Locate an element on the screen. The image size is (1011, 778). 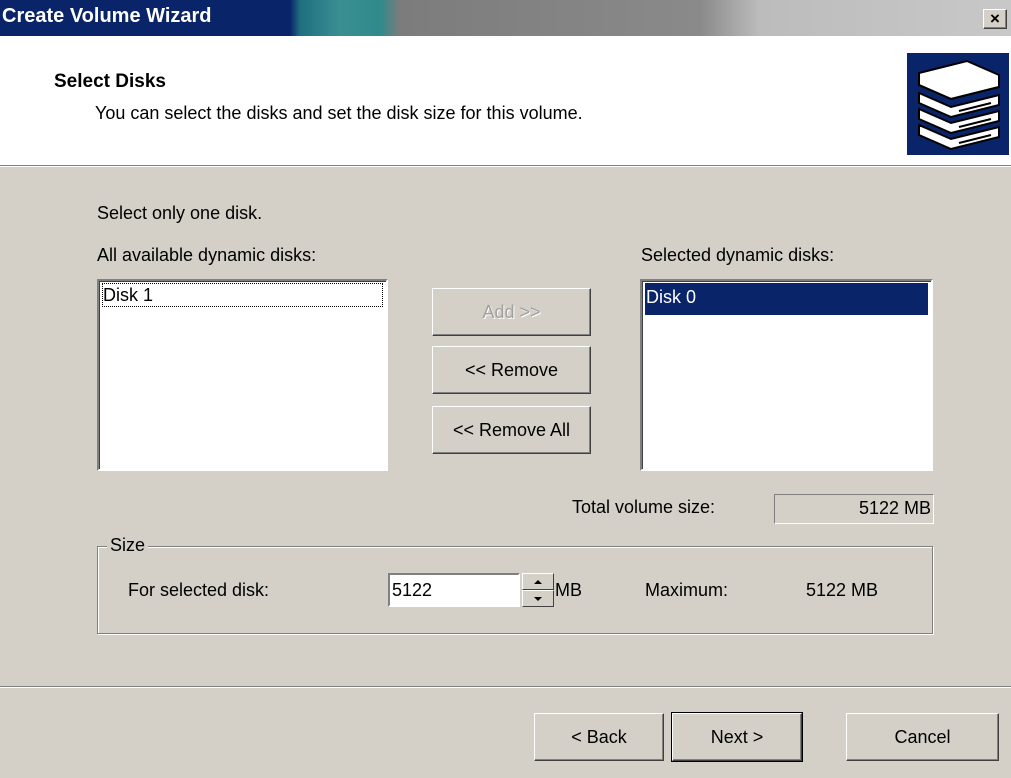
selected-disk-size-label: For selected disk: is located at coordinates (199, 590).